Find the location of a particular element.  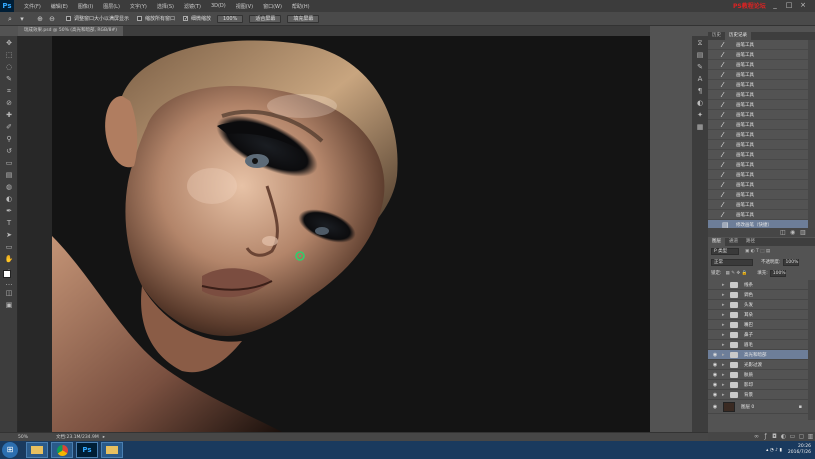

type-tool-icon: T is located at coordinates (9, 223).